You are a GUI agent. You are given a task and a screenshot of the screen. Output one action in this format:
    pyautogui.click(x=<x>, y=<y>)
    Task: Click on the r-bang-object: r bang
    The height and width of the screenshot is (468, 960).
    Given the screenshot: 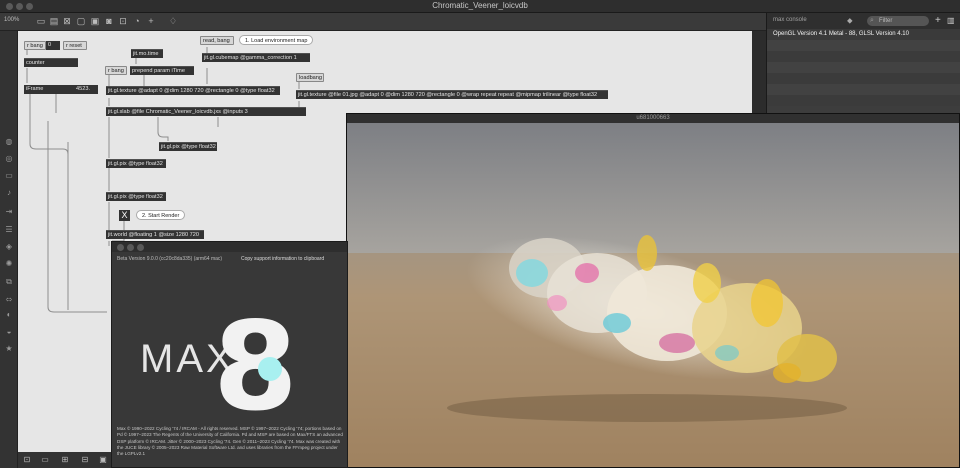 What is the action you would take?
    pyautogui.click(x=35, y=45)
    